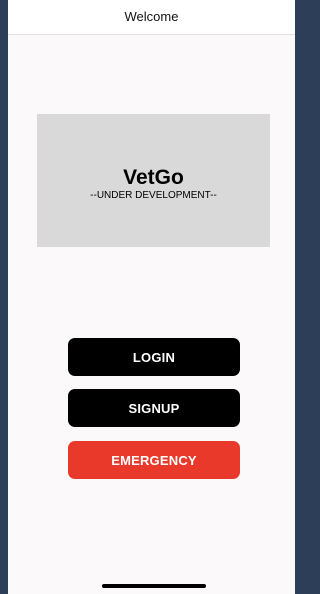 The image size is (320, 594). I want to click on app-name: VetGo, so click(153, 177).